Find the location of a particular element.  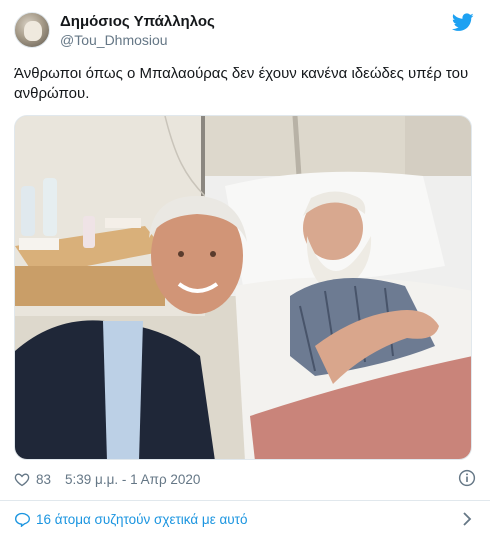

author-handle: @Tou_Dhmosiou is located at coordinates (137, 40).